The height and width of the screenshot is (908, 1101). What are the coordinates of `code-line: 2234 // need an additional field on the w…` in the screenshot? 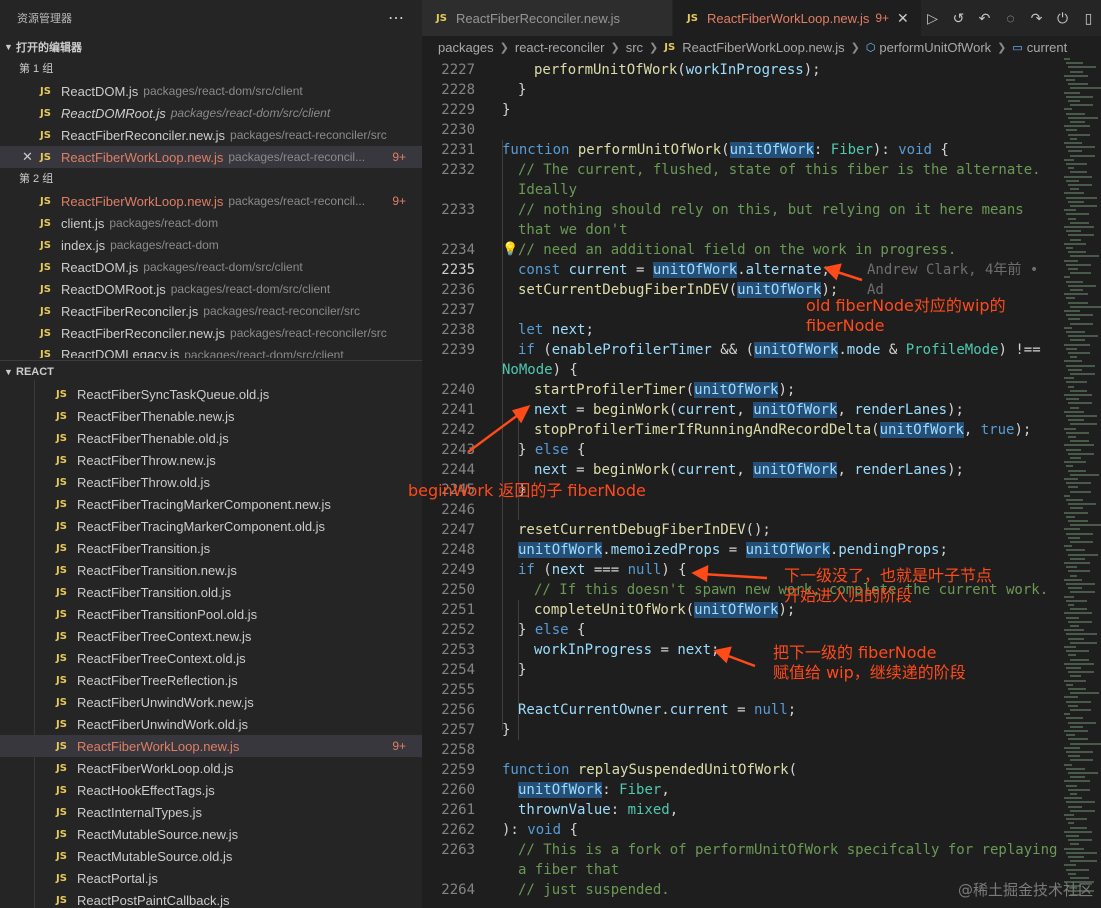 It's located at (742, 250).